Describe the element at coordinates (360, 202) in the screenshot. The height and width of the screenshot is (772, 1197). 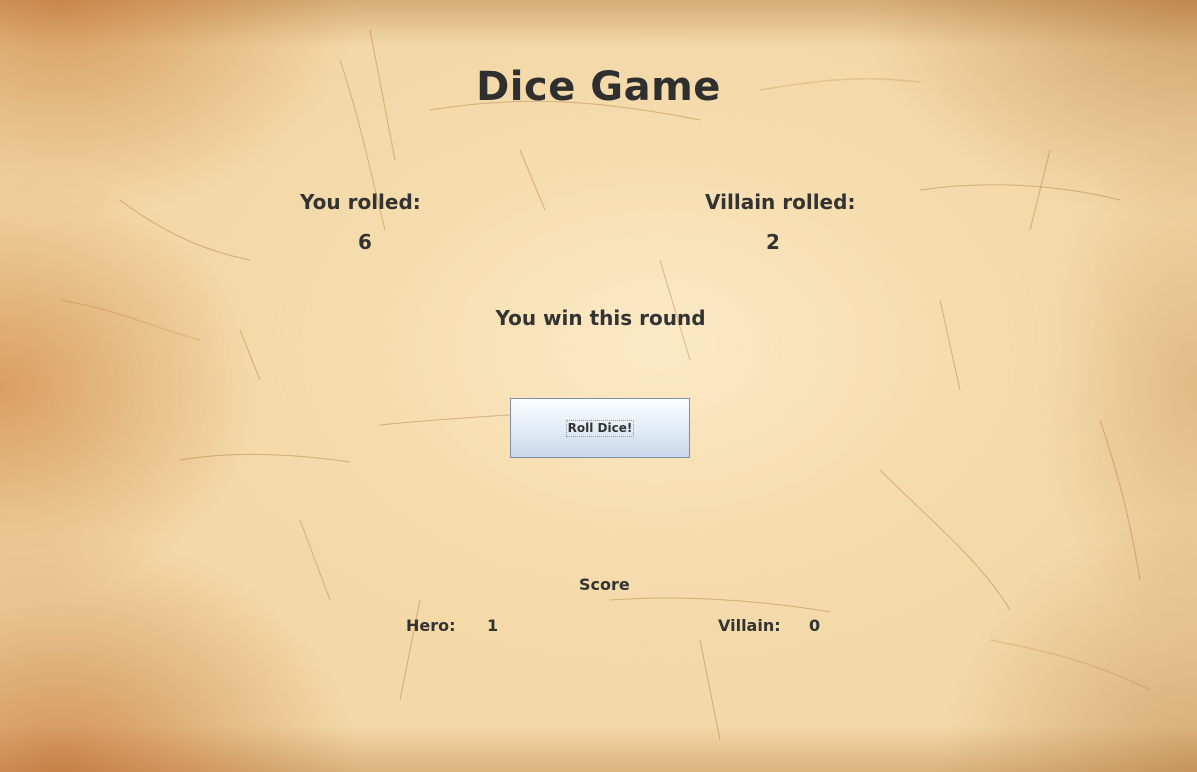
I see `player-roll-label: You rolled:` at that location.